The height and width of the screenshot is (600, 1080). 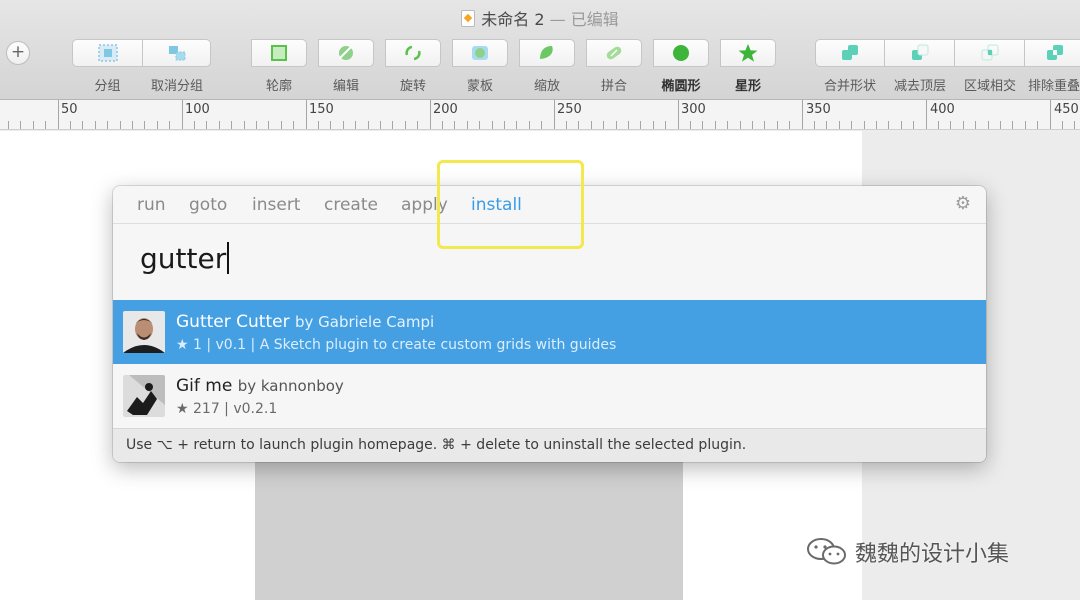 What do you see at coordinates (228, 258) in the screenshot?
I see `text-caret` at bounding box center [228, 258].